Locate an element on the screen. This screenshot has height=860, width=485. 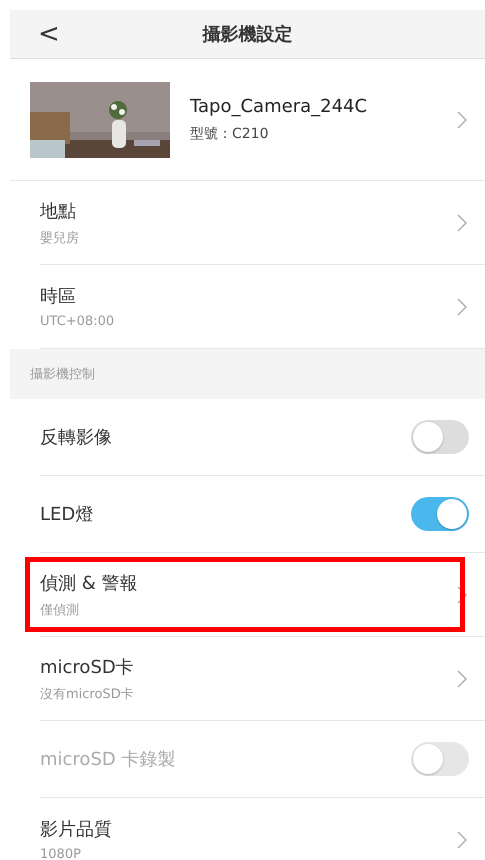
setting-label: 地點 is located at coordinates (58, 211).